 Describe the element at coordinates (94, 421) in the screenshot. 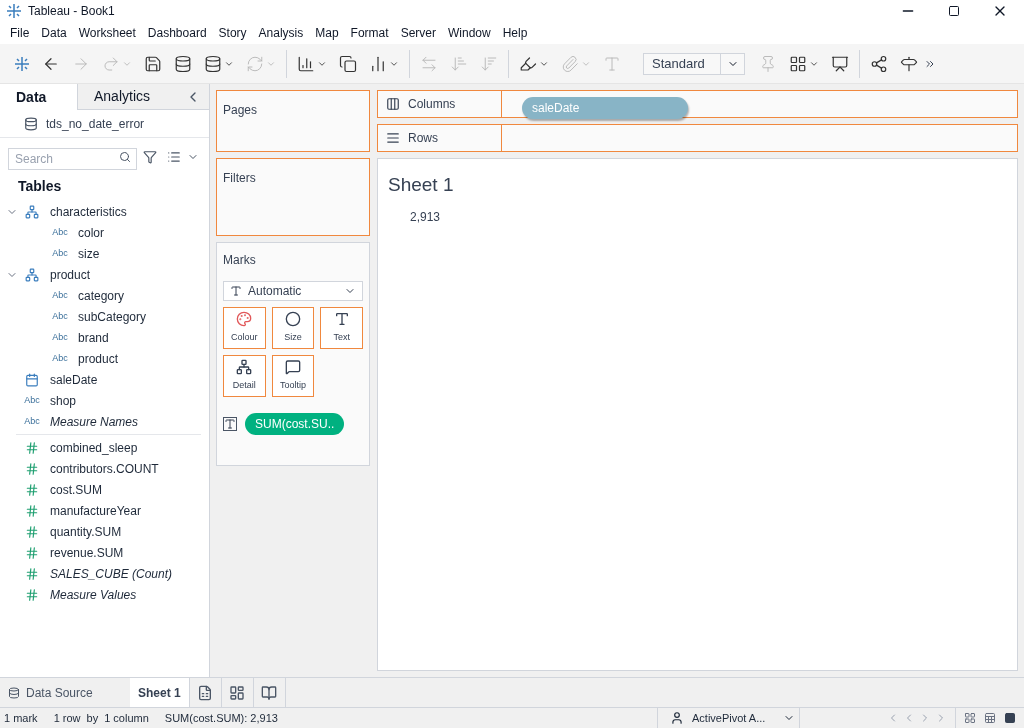

I see `field-item: Measure Names` at that location.